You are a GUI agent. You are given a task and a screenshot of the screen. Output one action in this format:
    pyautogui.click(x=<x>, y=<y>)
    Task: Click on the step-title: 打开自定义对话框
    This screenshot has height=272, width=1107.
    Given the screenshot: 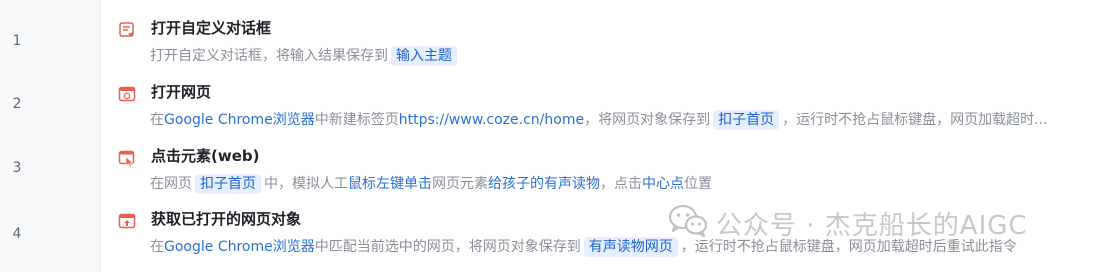 What is the action you would take?
    pyautogui.click(x=211, y=28)
    